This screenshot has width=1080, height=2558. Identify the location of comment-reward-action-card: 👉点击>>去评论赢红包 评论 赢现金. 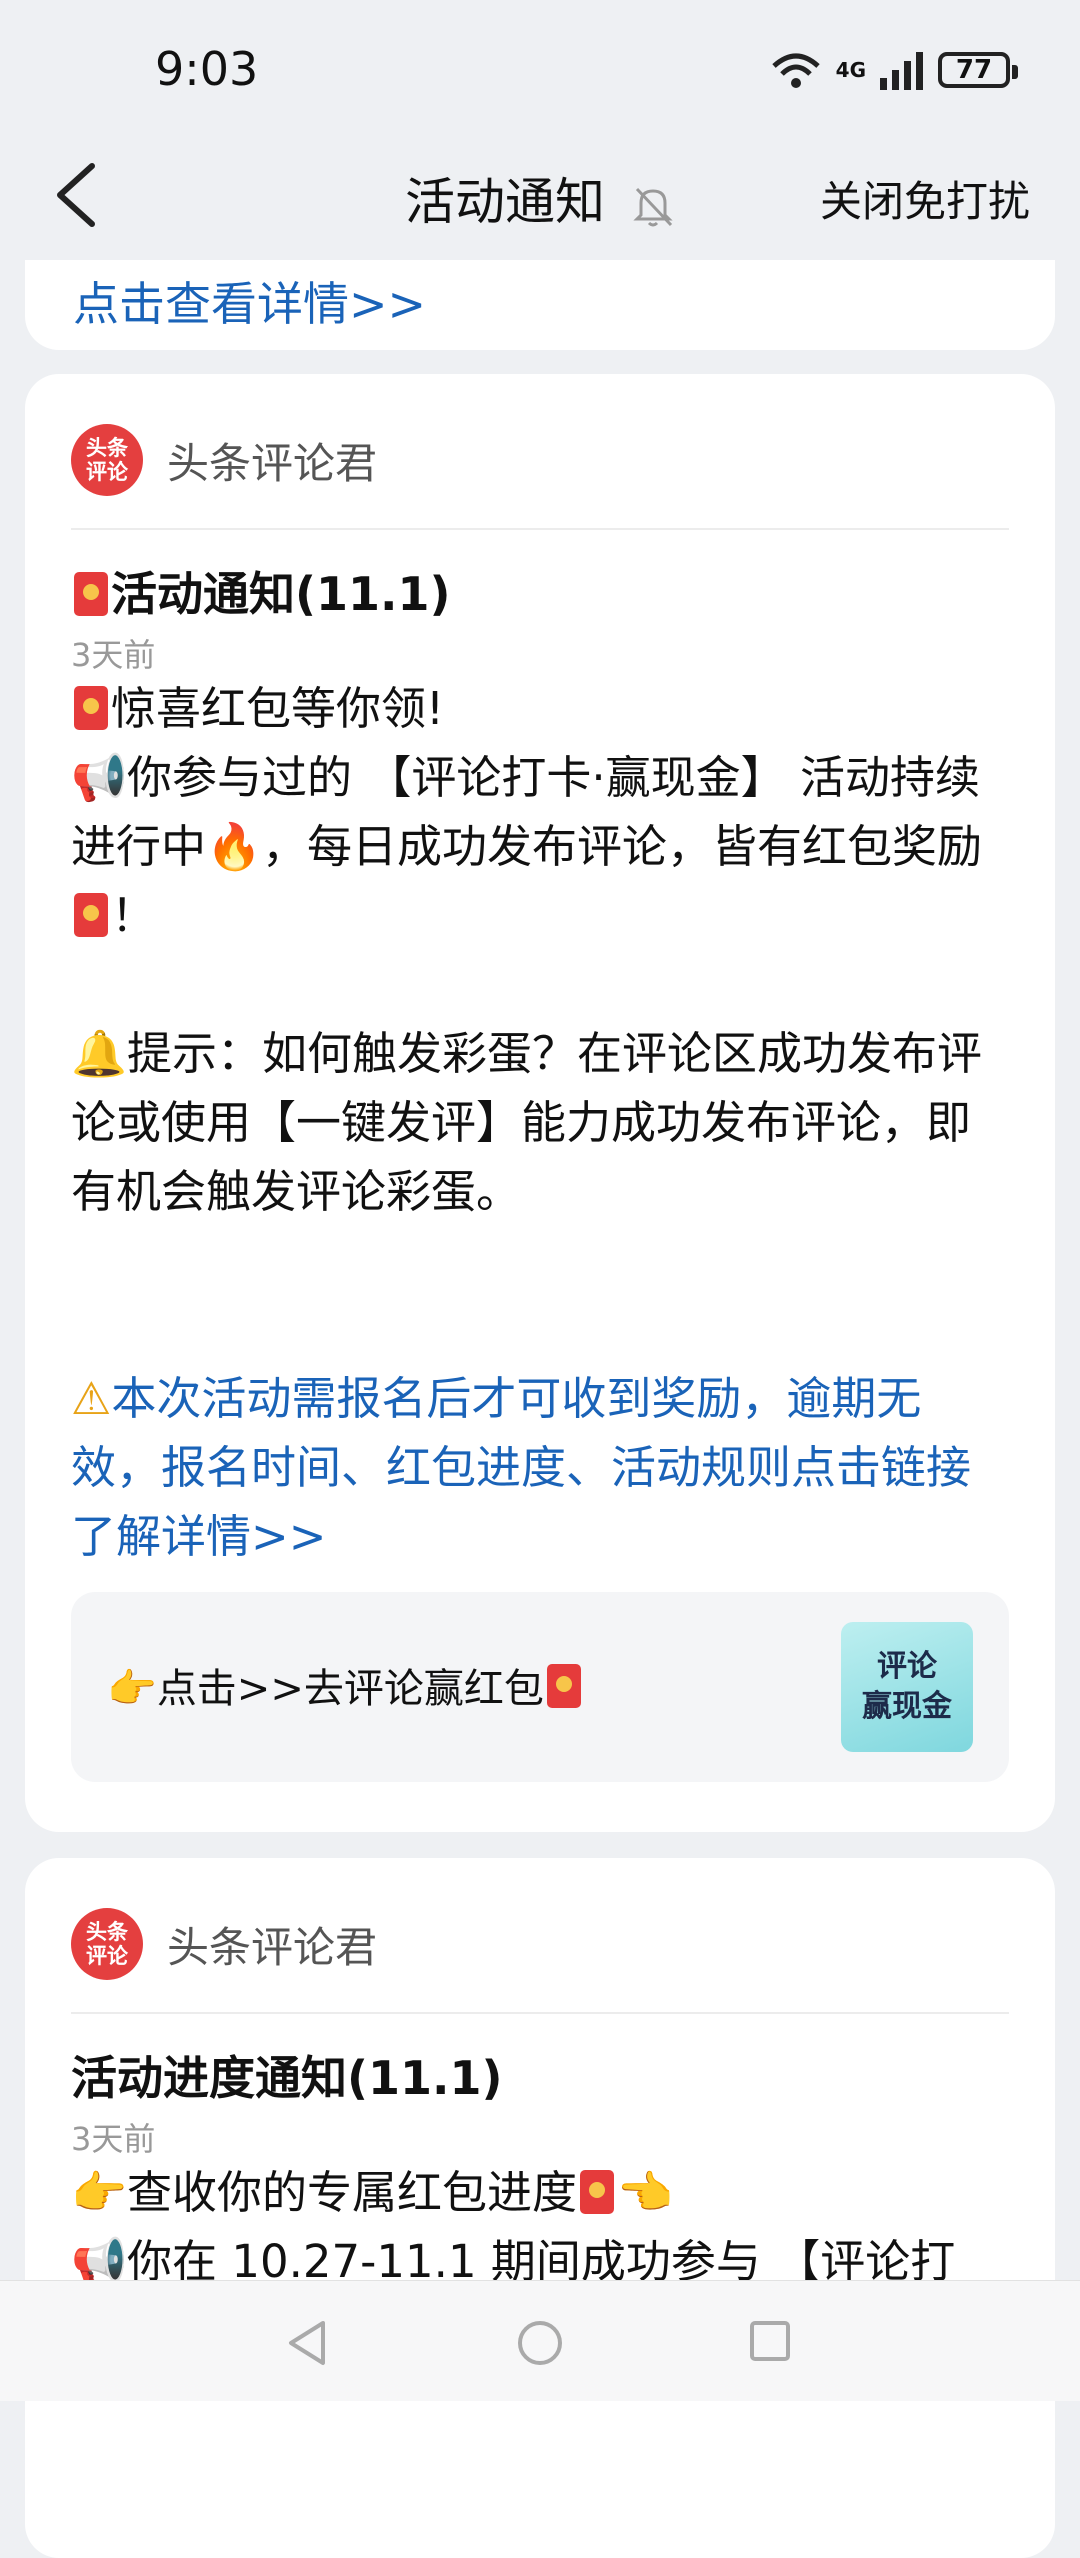
(540, 1687).